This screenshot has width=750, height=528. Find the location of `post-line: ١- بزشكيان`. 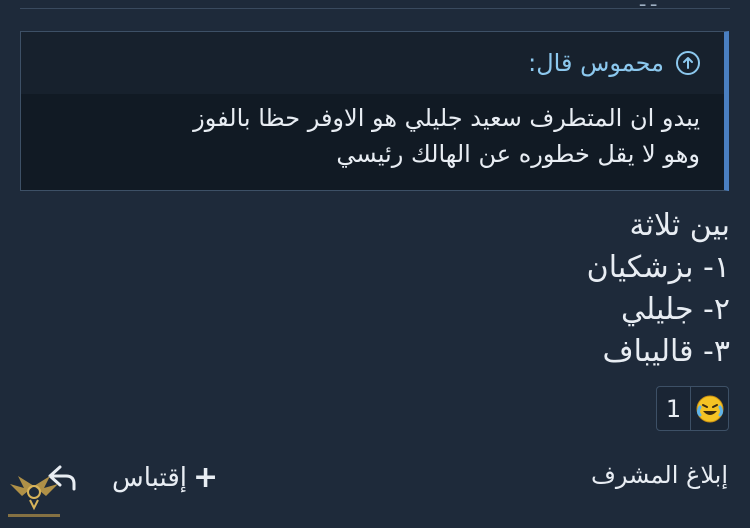

post-line: ١- بزشكيان is located at coordinates (658, 267).